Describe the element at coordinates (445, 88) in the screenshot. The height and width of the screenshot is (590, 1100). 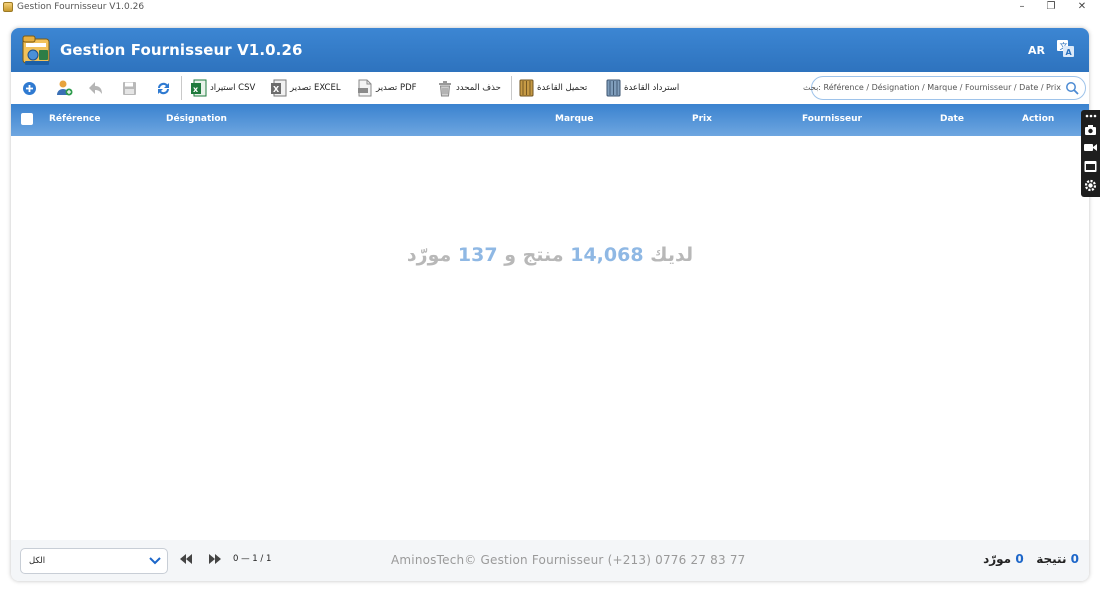
I see `trash-icon` at that location.